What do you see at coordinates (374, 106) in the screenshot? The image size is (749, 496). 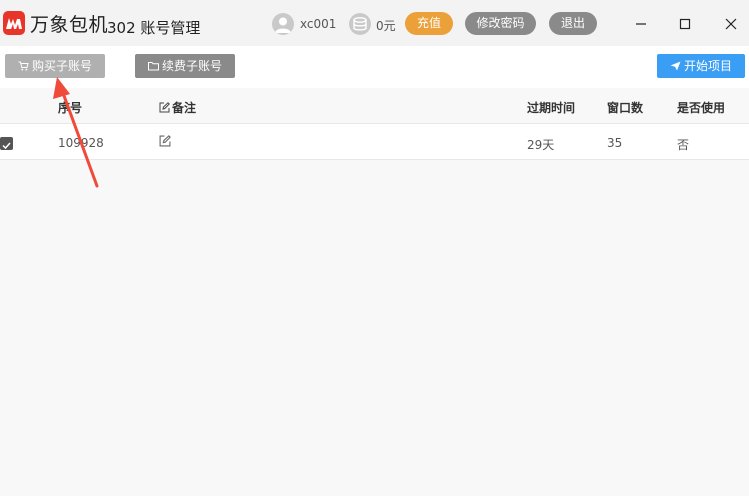 I see `table-header: 序号 备注 过期时间 窗口数 是否使用` at bounding box center [374, 106].